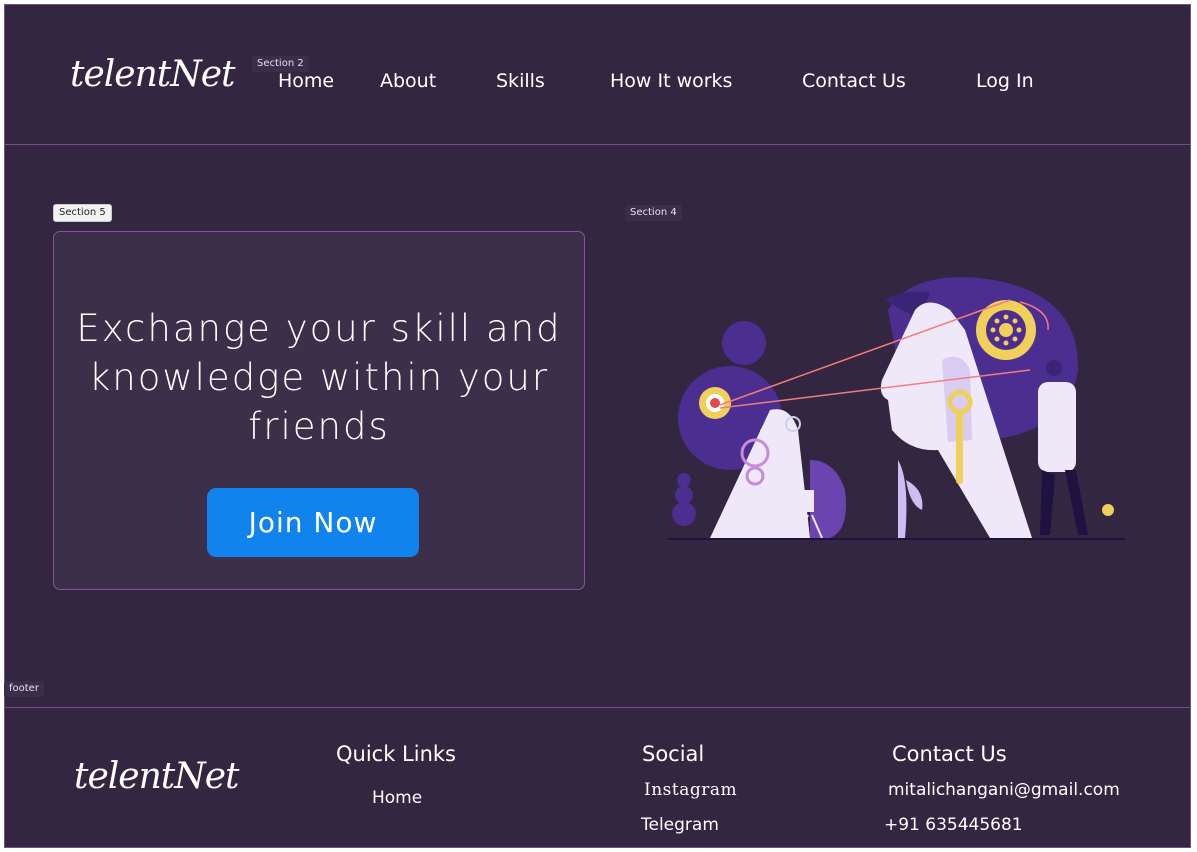 The height and width of the screenshot is (852, 1197). What do you see at coordinates (396, 754) in the screenshot?
I see `quick-links-title: Quick Links` at bounding box center [396, 754].